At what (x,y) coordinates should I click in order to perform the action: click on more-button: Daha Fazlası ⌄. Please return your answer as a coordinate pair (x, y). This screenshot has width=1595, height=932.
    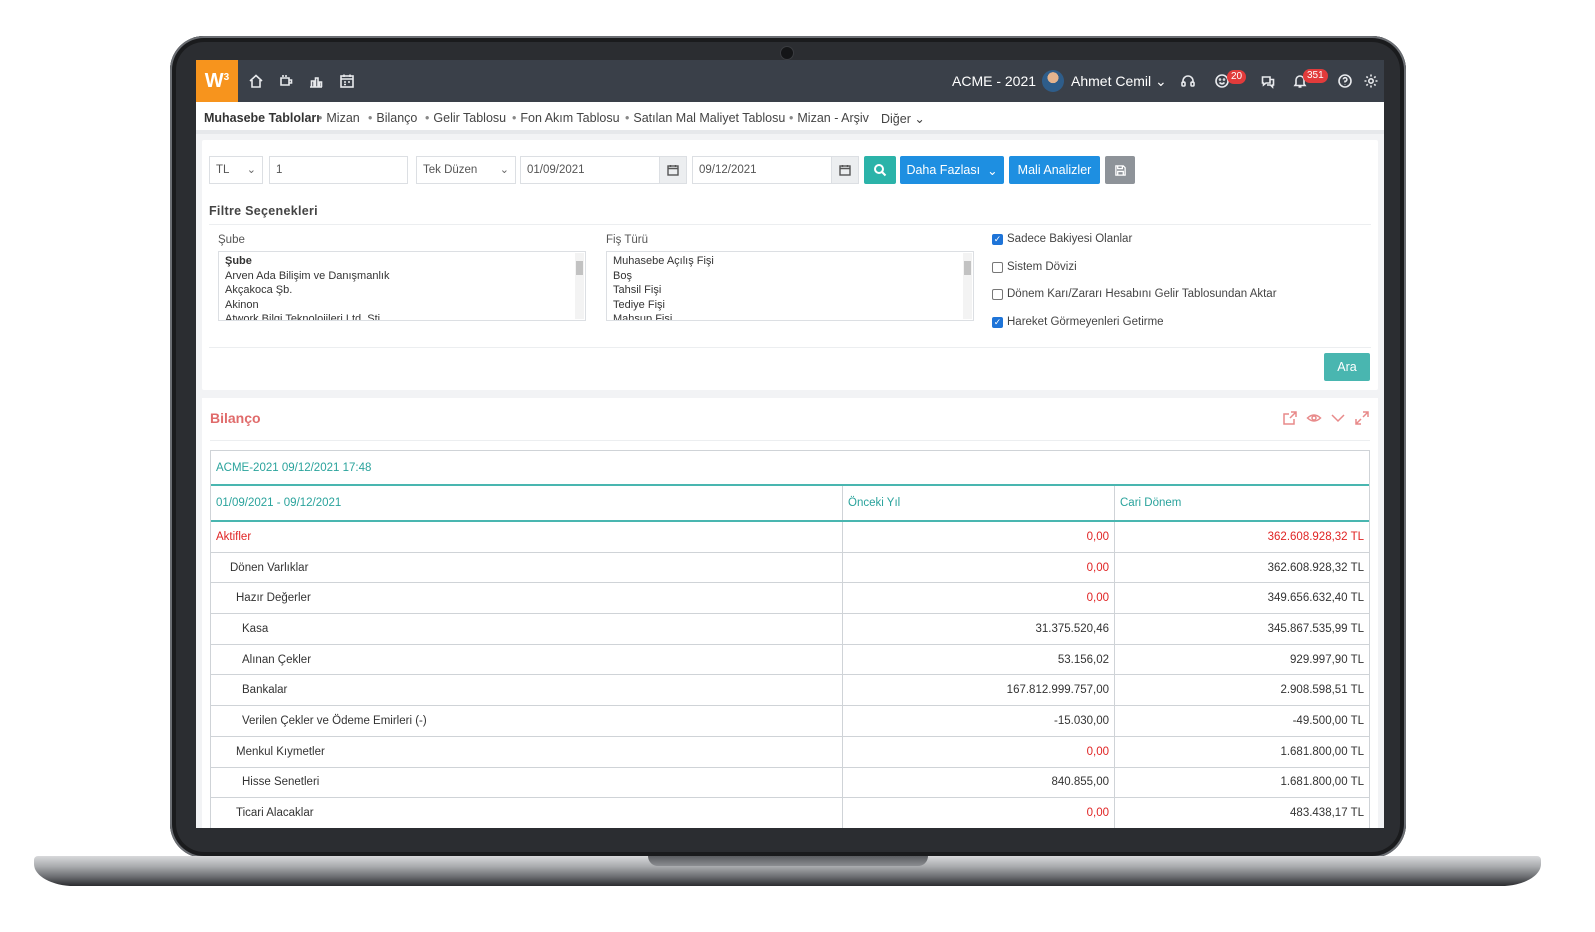
    Looking at the image, I should click on (952, 170).